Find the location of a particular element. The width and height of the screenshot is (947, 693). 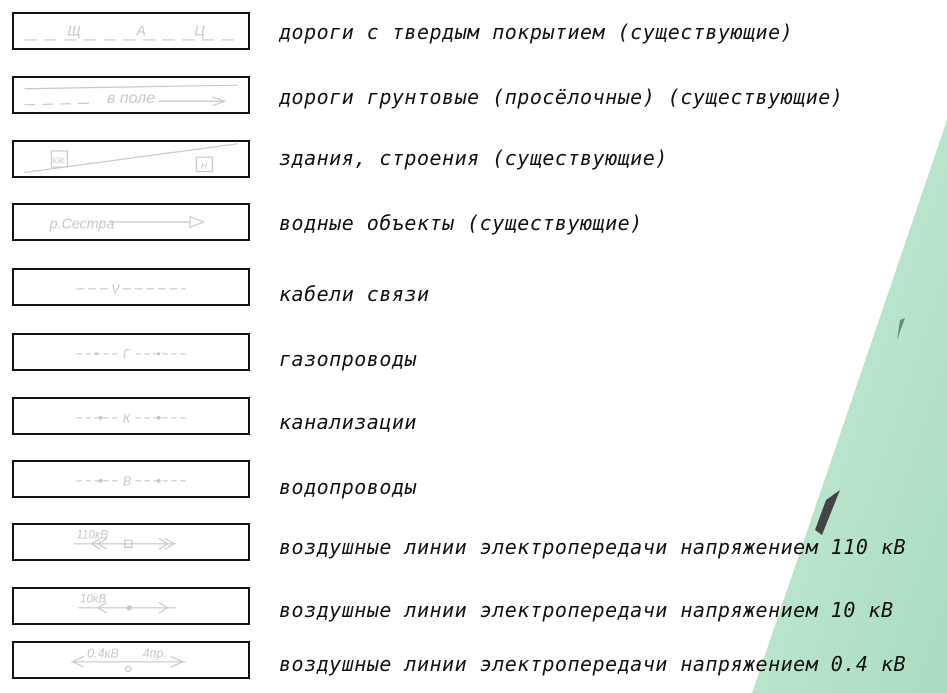

legend-symbol-communication-cable: V is located at coordinates (131, 287).